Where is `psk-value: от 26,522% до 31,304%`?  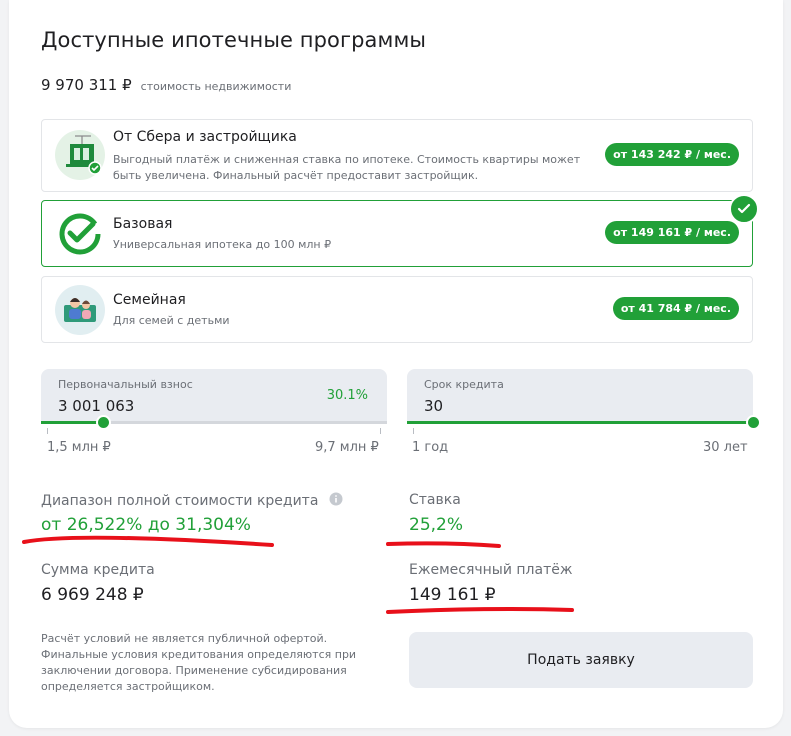 psk-value: от 26,522% до 31,304% is located at coordinates (146, 525).